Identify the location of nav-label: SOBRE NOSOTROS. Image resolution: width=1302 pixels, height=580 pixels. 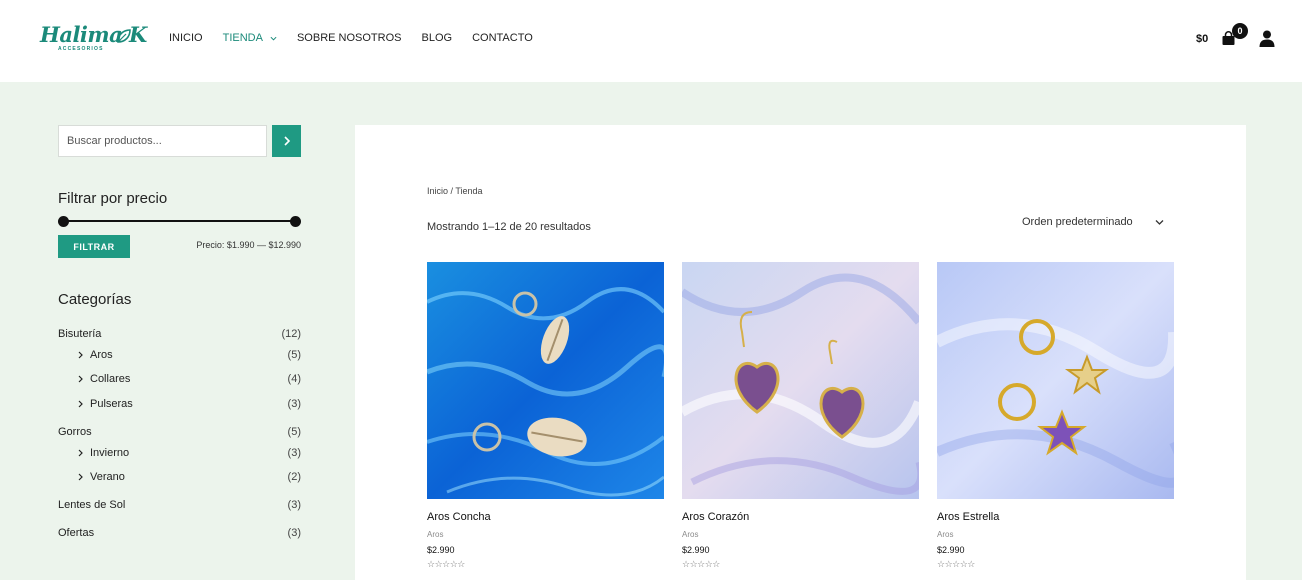
(349, 38).